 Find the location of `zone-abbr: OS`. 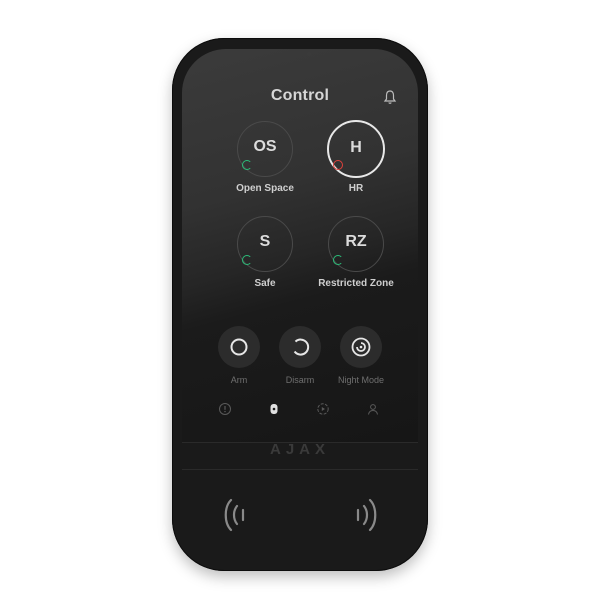

zone-abbr: OS is located at coordinates (265, 146).